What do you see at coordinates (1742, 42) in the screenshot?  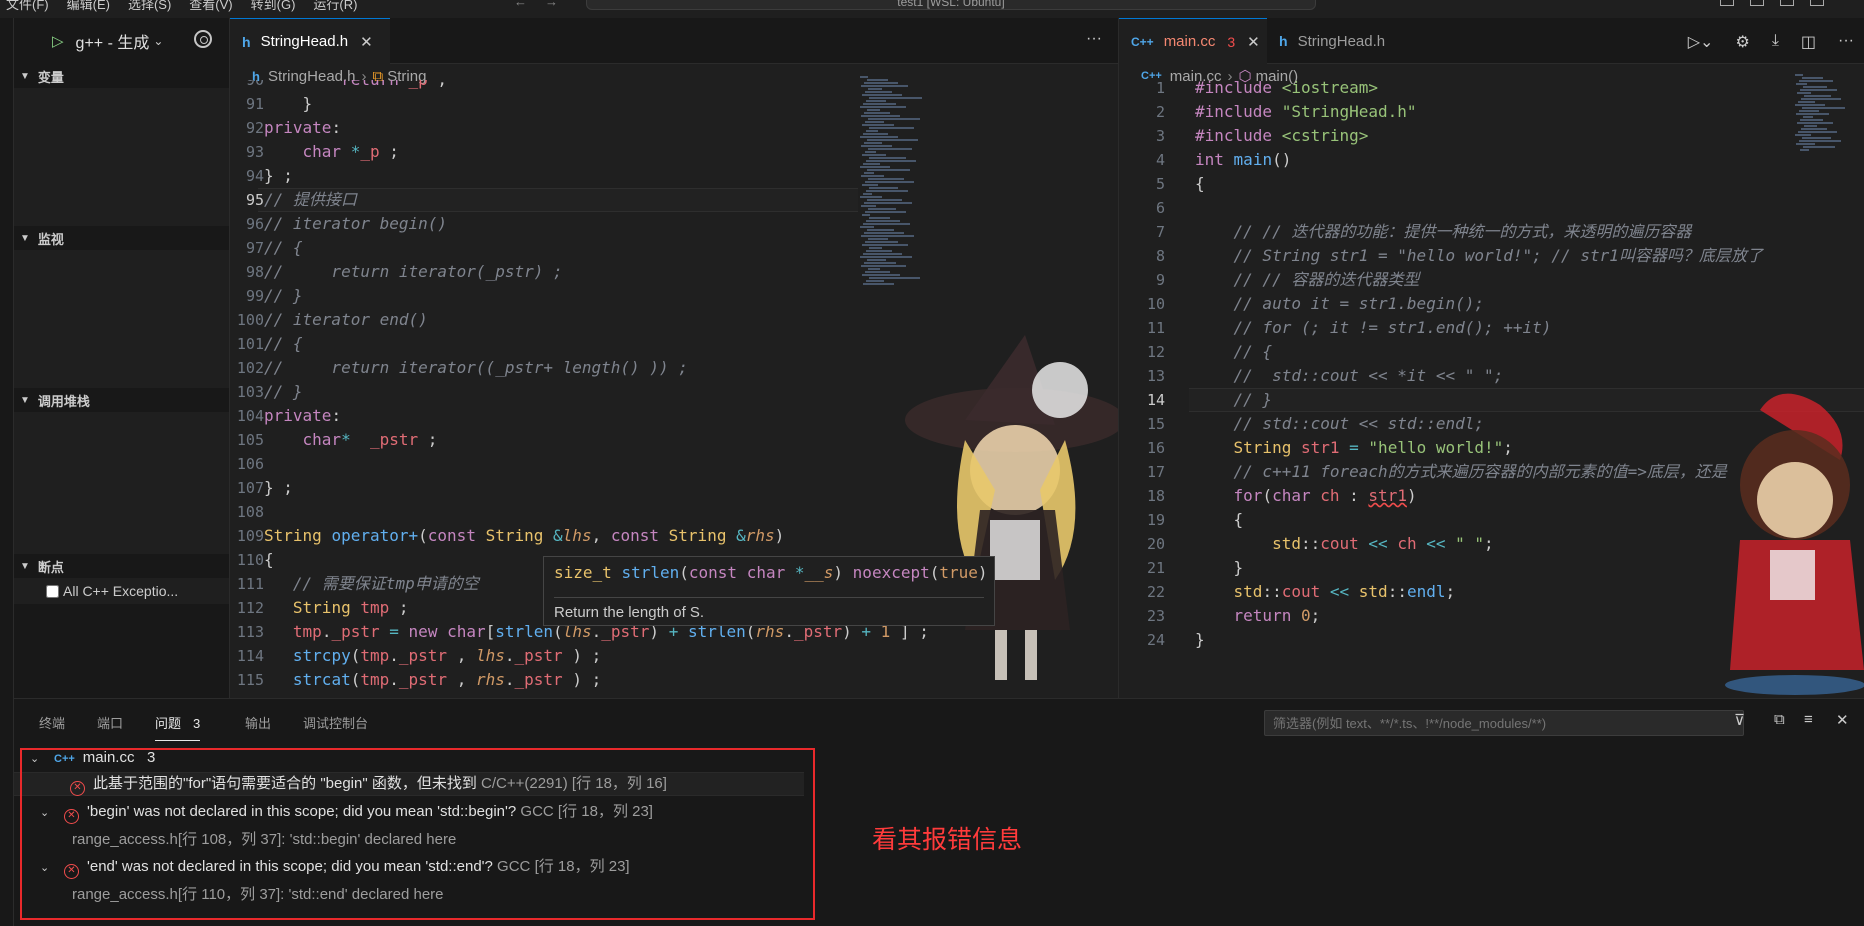 I see `gear-icon: ⚙` at bounding box center [1742, 42].